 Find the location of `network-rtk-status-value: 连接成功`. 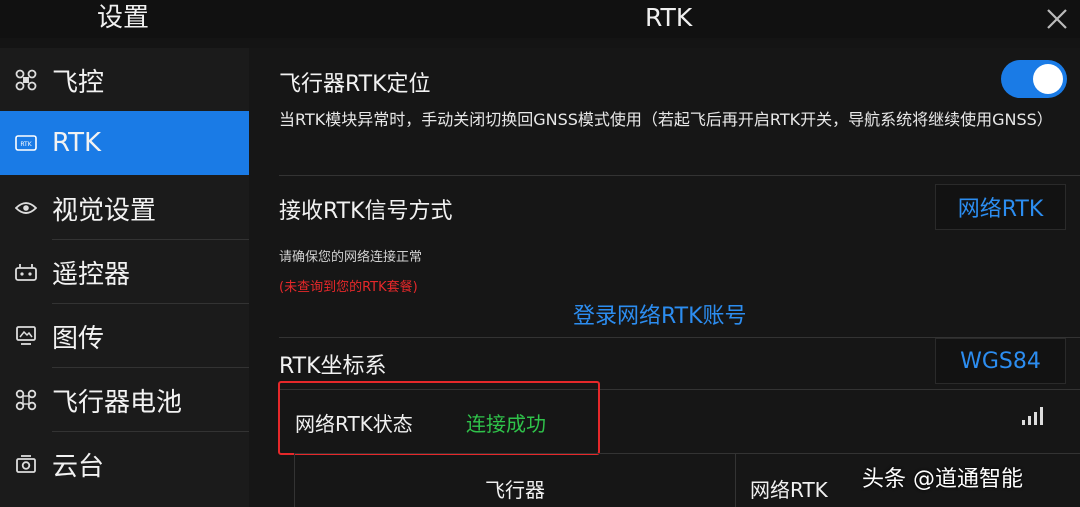

network-rtk-status-value: 连接成功 is located at coordinates (506, 424).